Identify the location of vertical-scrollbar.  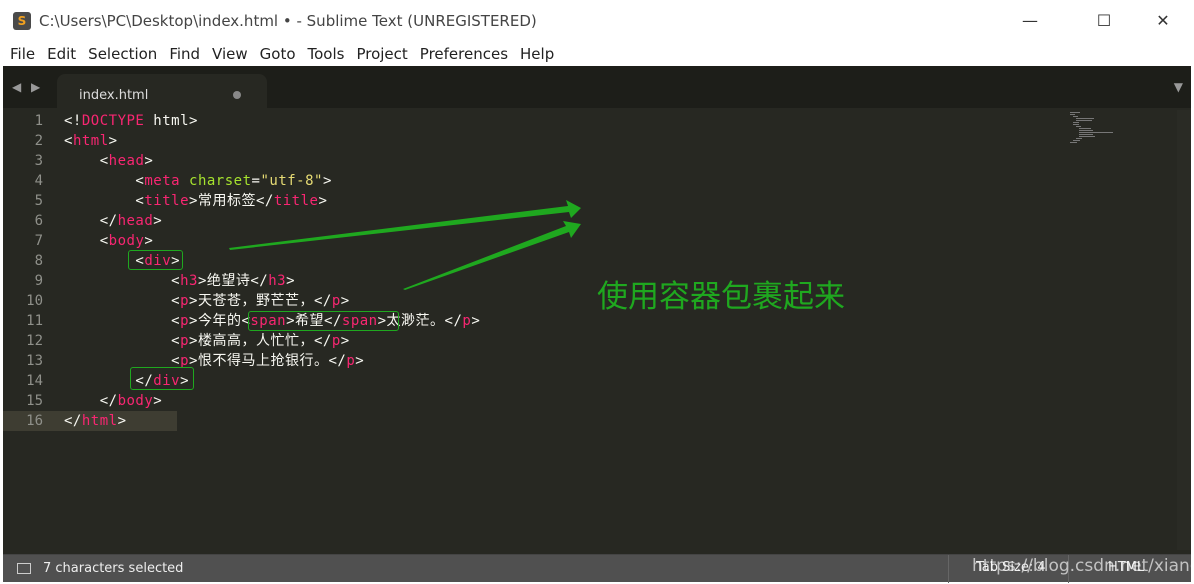
(1184, 330).